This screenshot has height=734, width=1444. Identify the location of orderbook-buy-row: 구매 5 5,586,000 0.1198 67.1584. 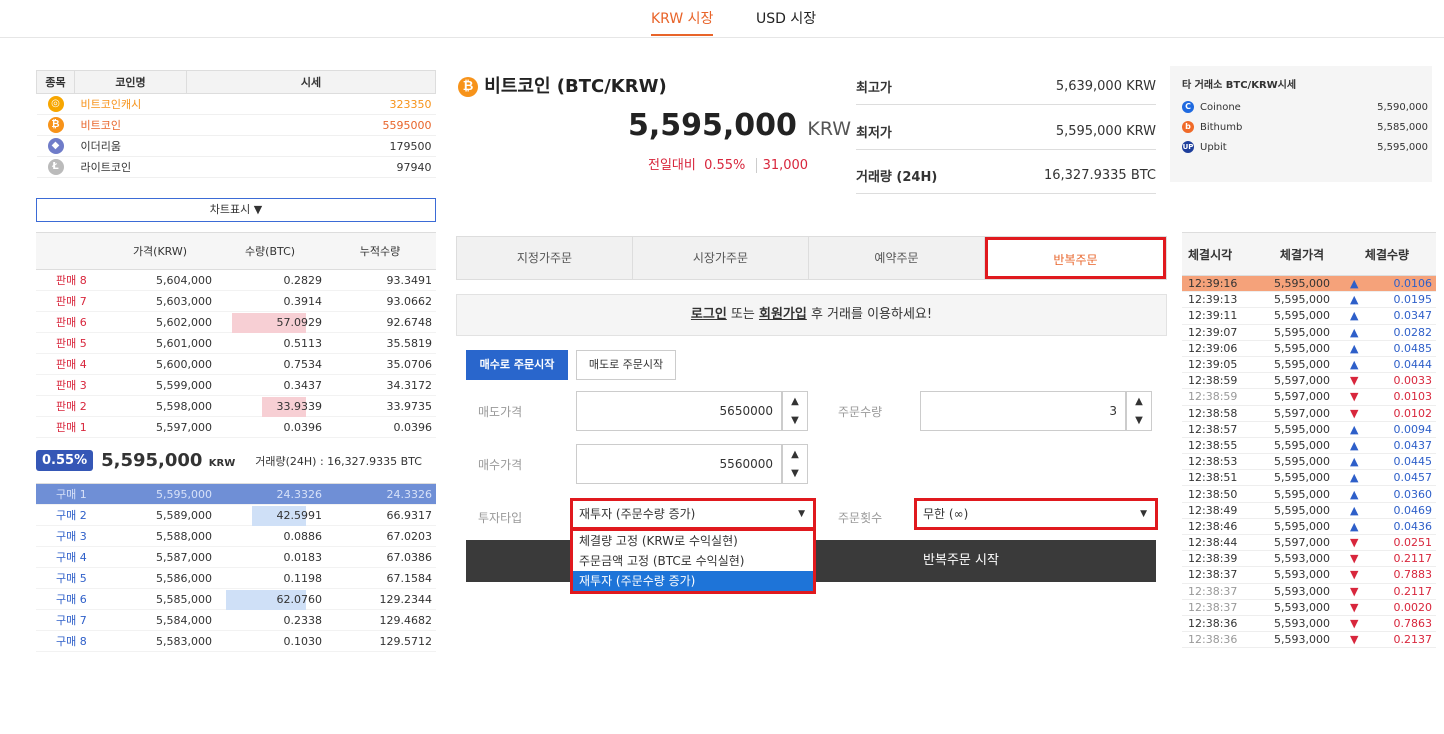
(236, 578).